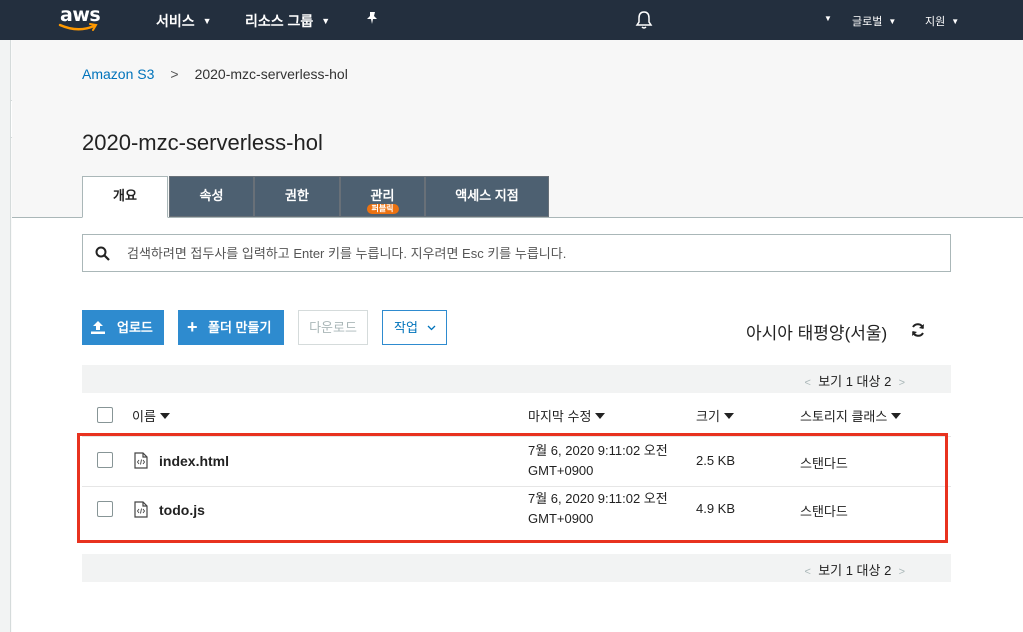  Describe the element at coordinates (192, 327) in the screenshot. I see `plus-icon: +` at that location.